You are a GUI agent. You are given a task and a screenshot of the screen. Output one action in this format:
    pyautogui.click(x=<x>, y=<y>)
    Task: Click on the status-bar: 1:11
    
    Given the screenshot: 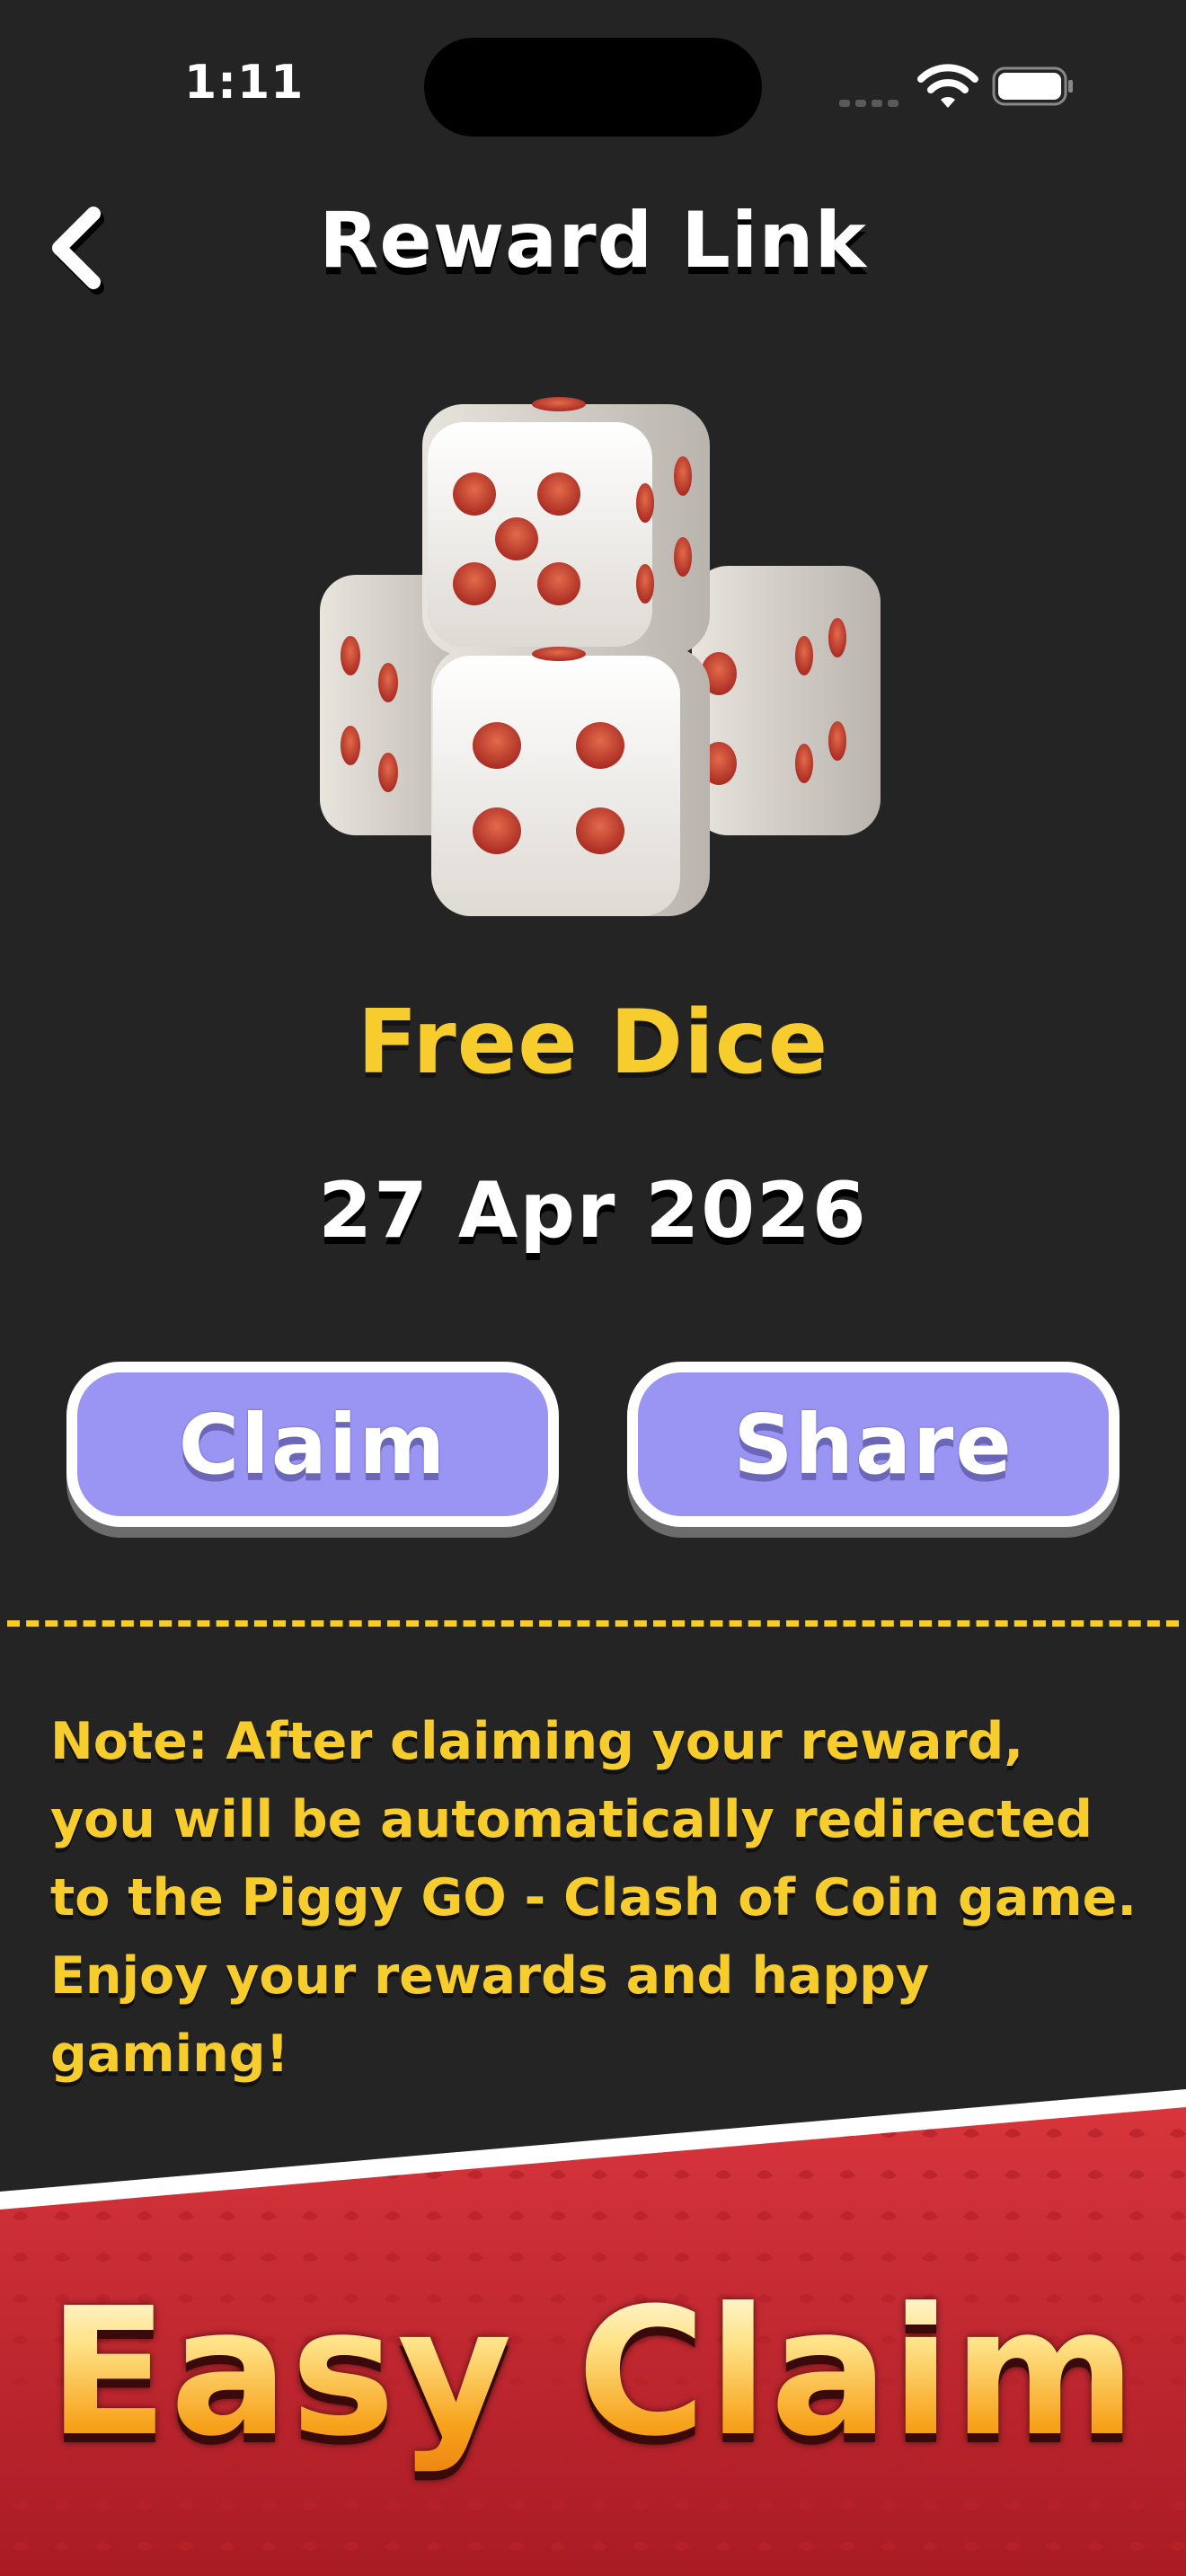 What is the action you would take?
    pyautogui.click(x=593, y=85)
    